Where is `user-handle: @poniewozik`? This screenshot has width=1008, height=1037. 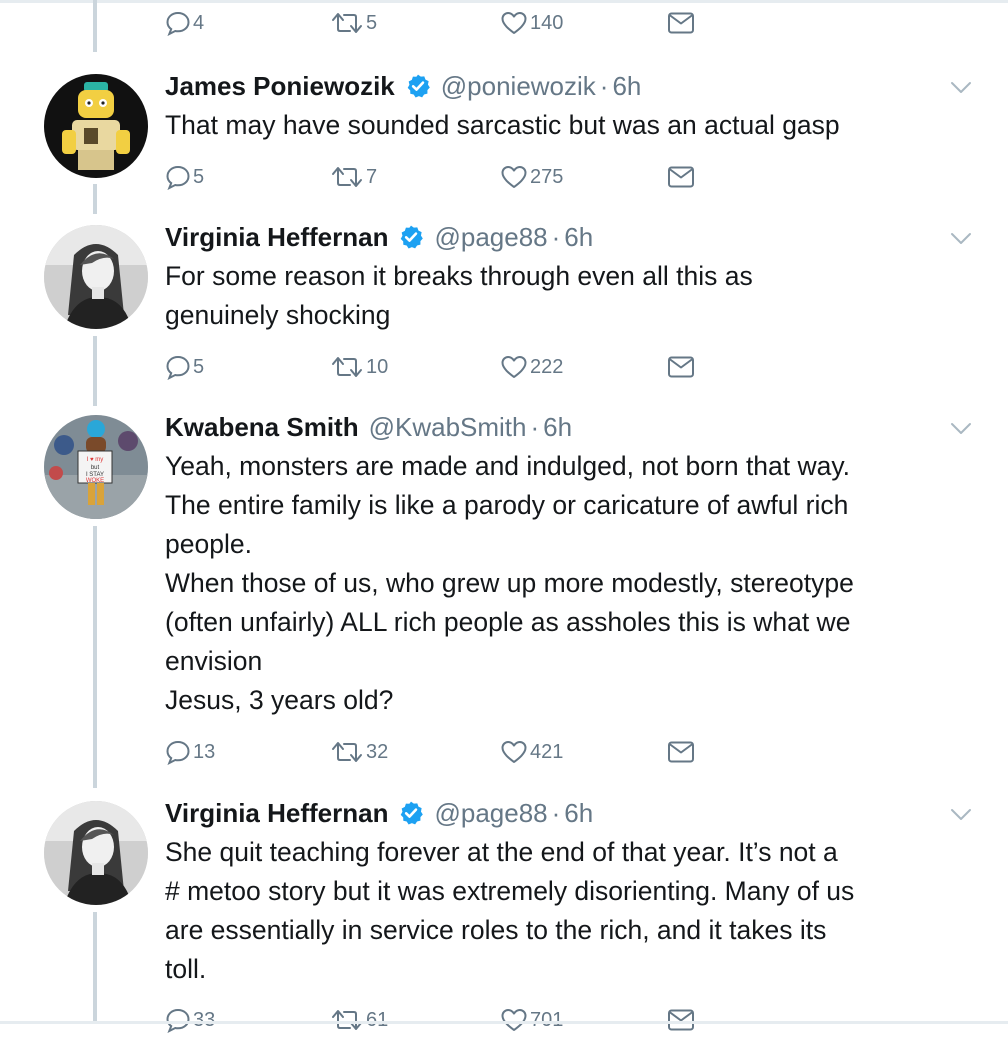
user-handle: @poniewozik is located at coordinates (518, 86).